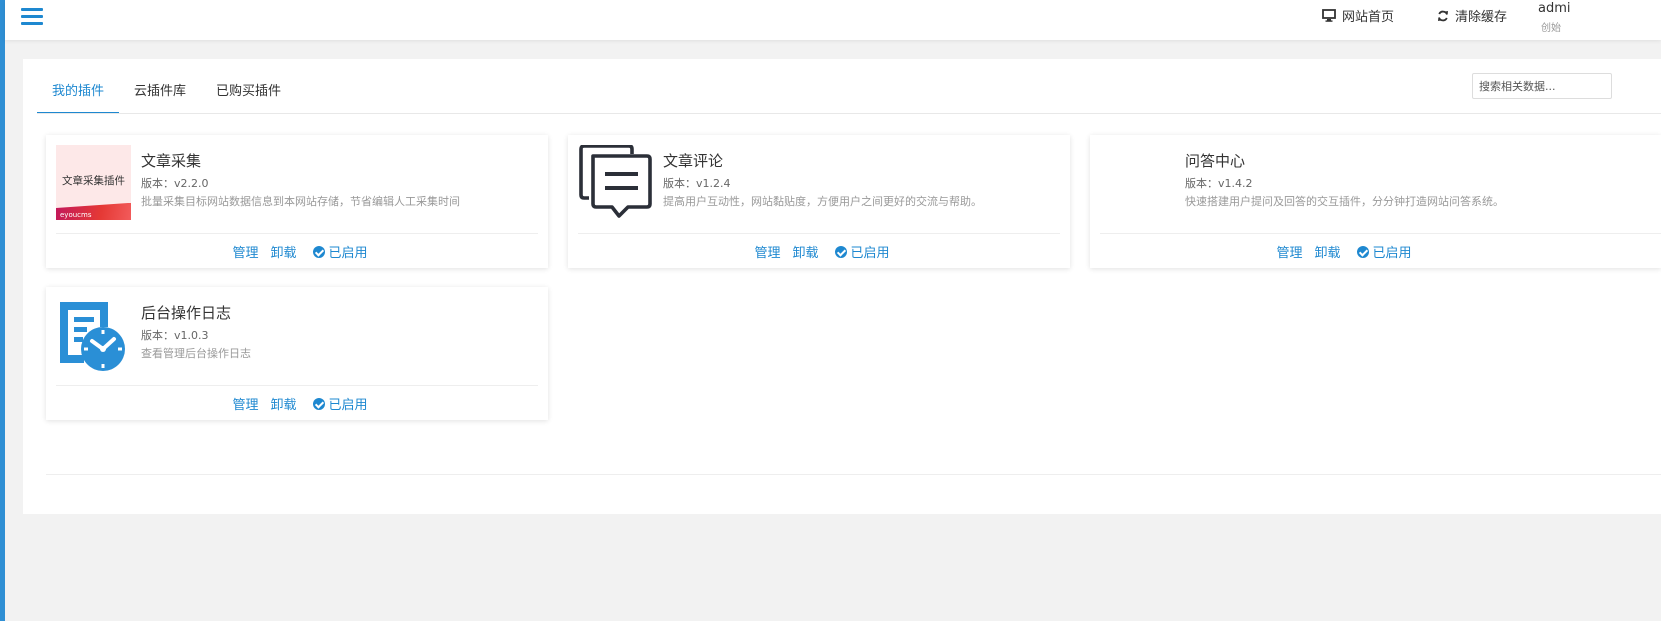  I want to click on thumbnail-brand: eyoucms, so click(76, 215).